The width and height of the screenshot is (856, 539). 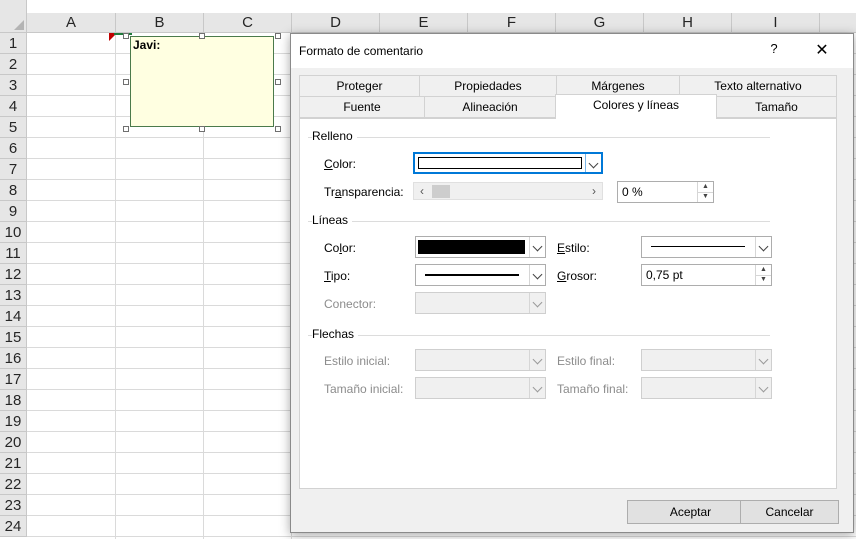 I want to click on column-header-f: F, so click(x=512, y=23).